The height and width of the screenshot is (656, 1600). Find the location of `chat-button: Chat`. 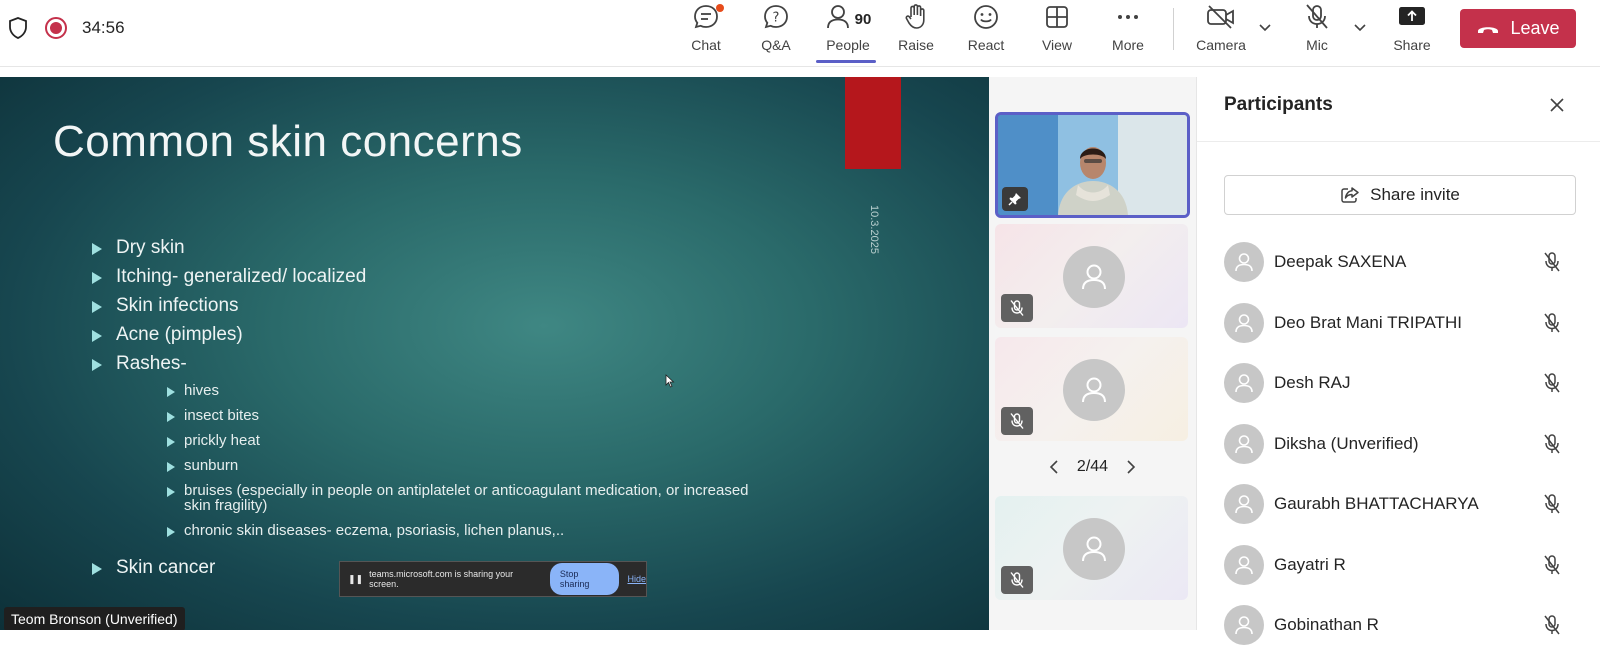

chat-button: Chat is located at coordinates (706, 32).